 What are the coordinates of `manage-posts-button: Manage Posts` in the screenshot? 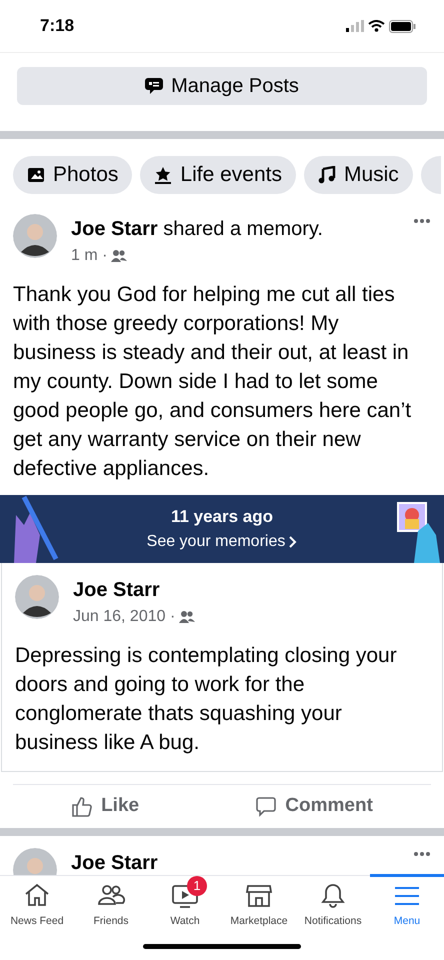 It's located at (222, 86).